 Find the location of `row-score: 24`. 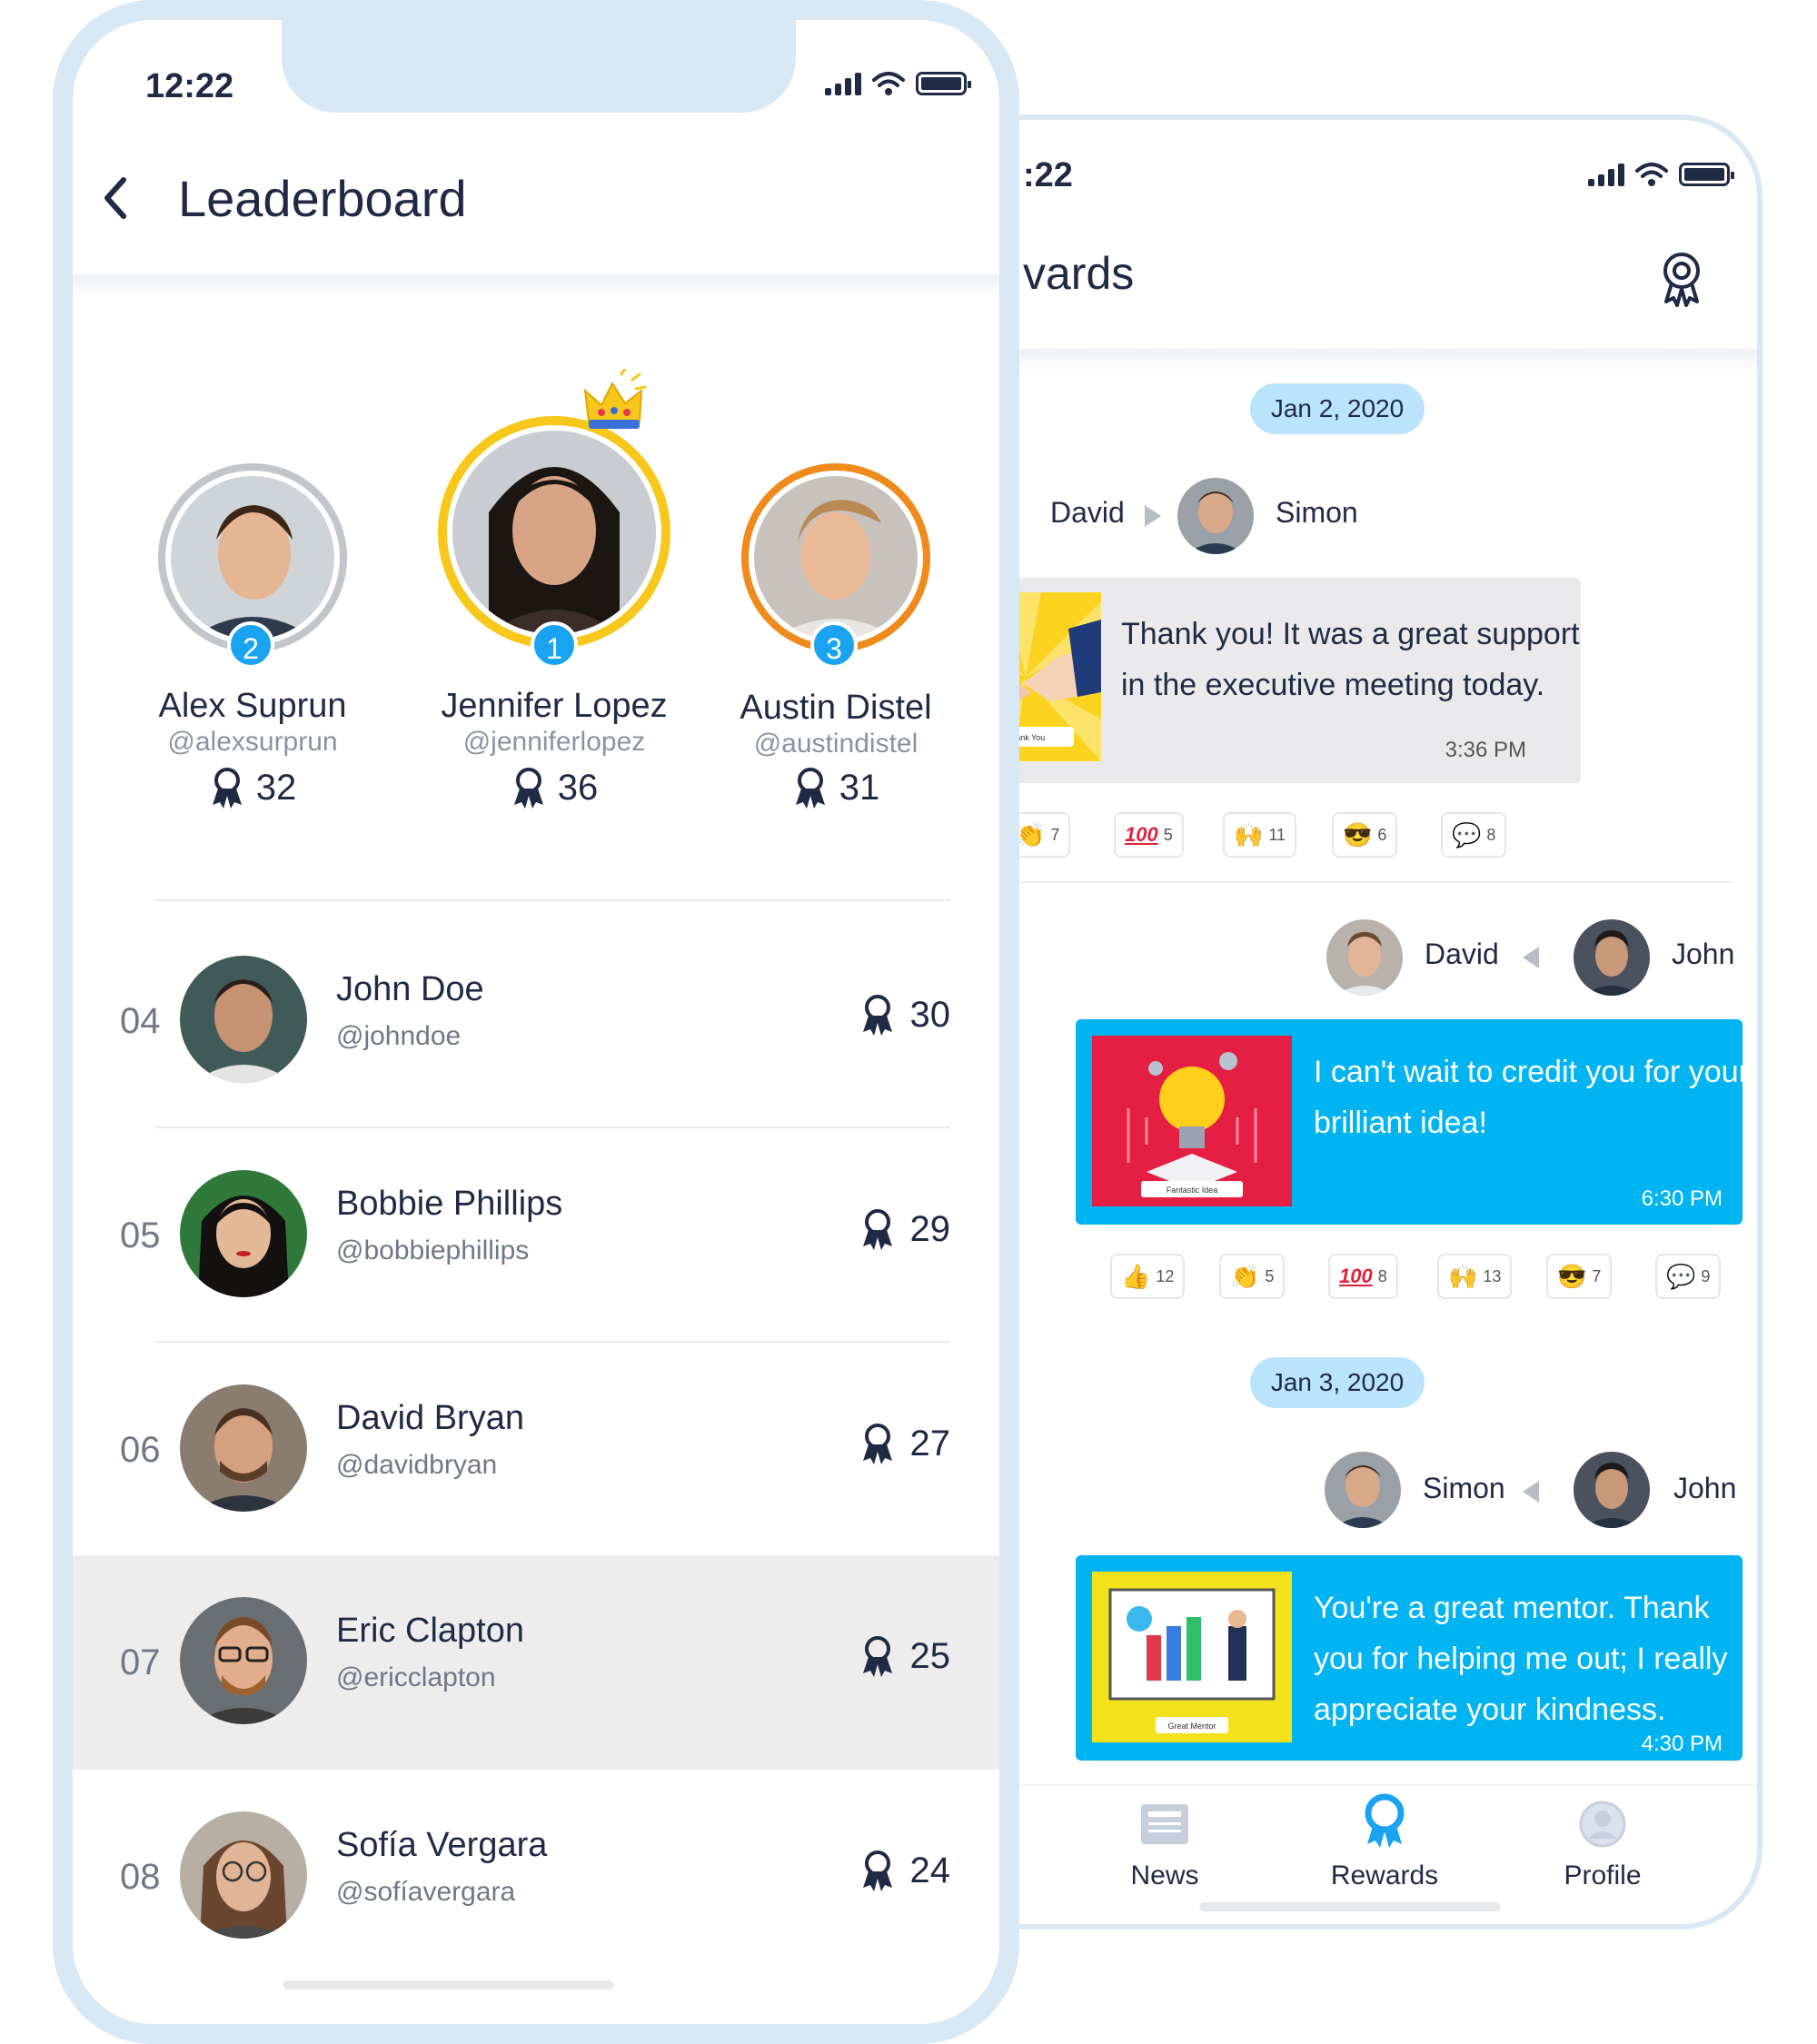

row-score: 24 is located at coordinates (904, 1871).